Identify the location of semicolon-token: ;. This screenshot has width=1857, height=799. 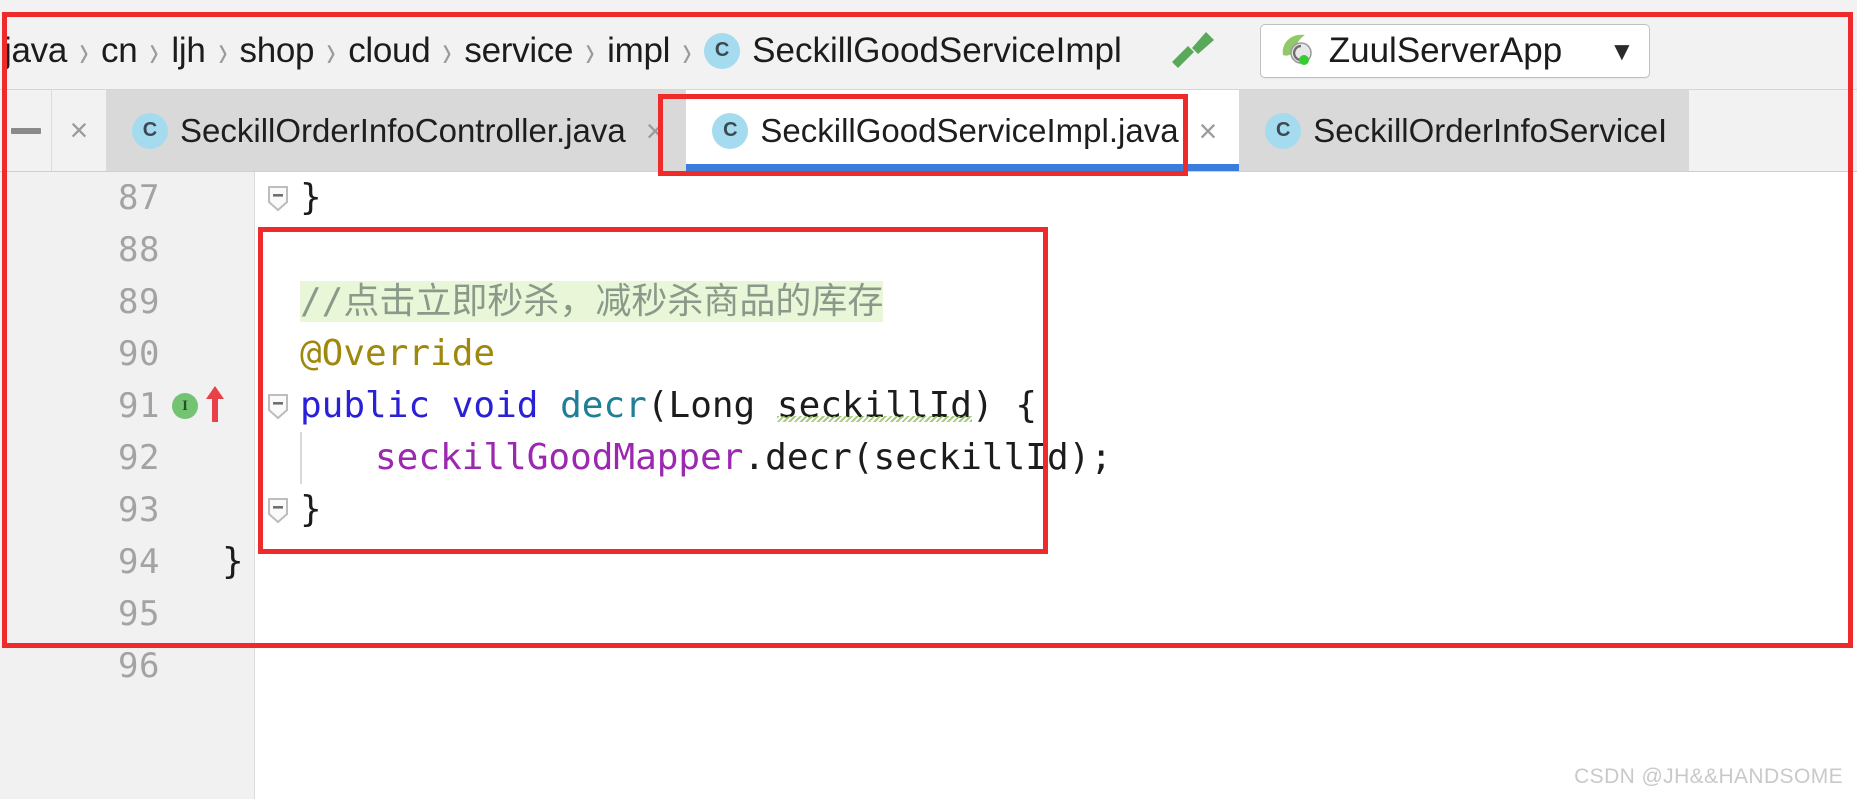
(1101, 457).